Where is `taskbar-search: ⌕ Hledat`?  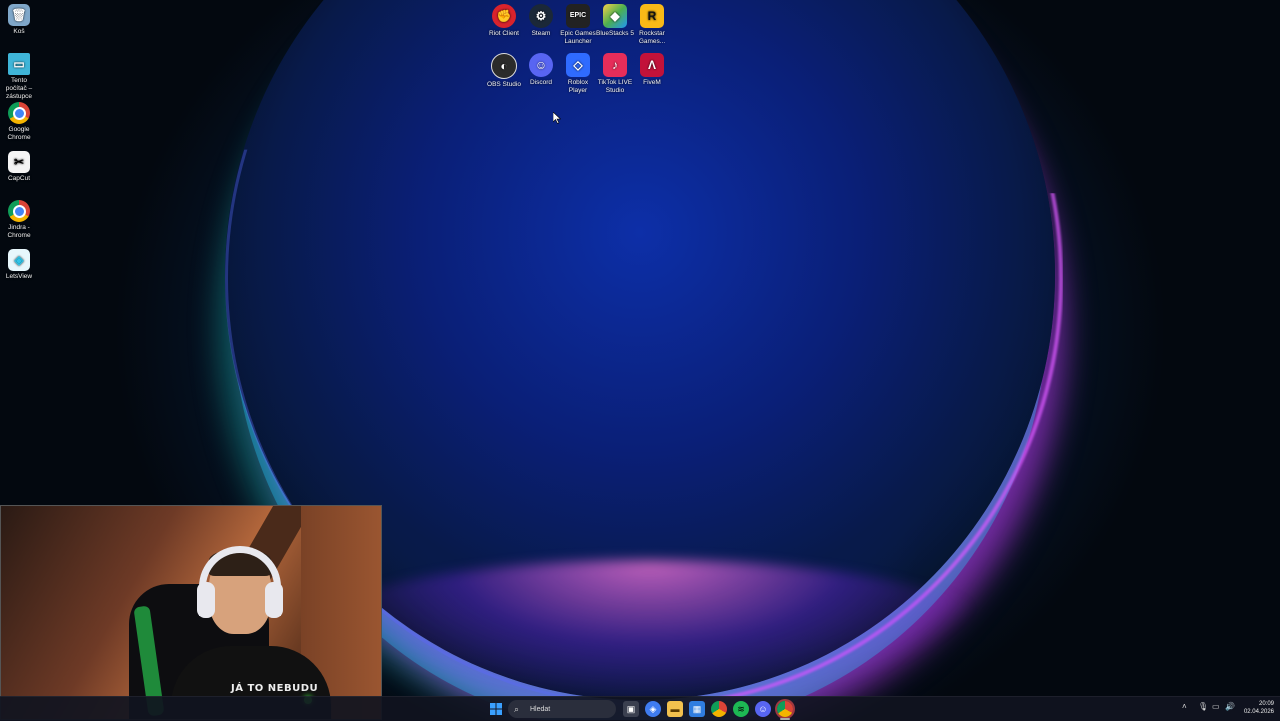 taskbar-search: ⌕ Hledat is located at coordinates (562, 709).